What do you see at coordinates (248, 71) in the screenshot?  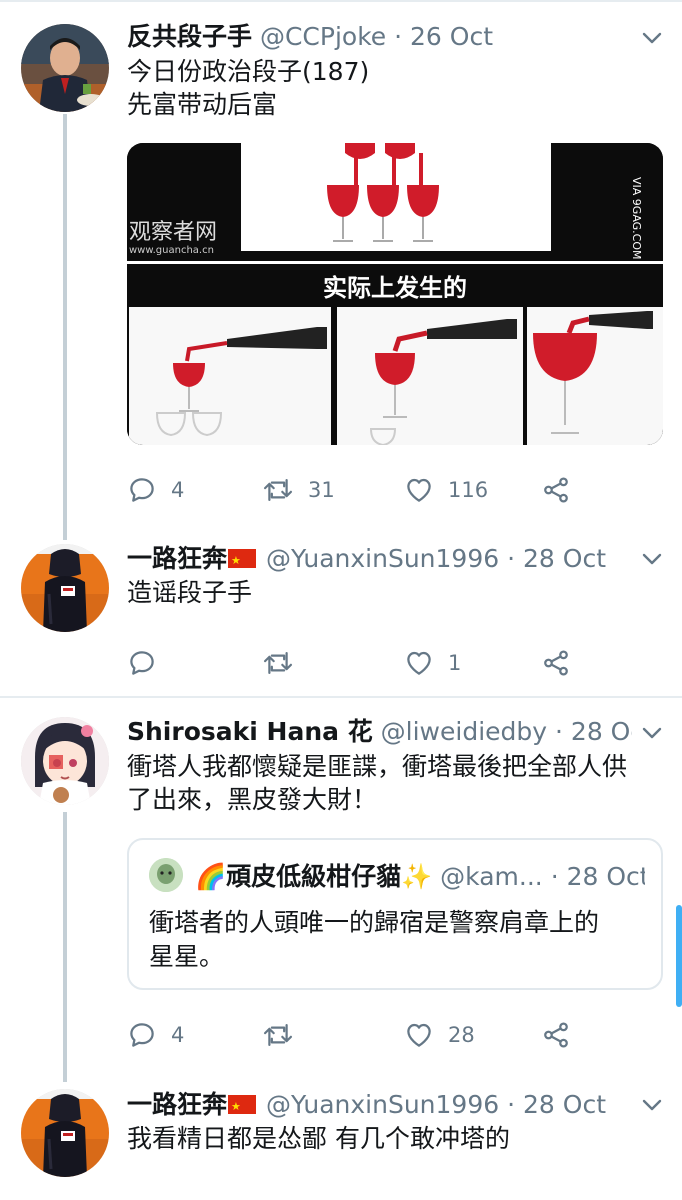 I see `tweet-text-line: 今日份政治段子(187)` at bounding box center [248, 71].